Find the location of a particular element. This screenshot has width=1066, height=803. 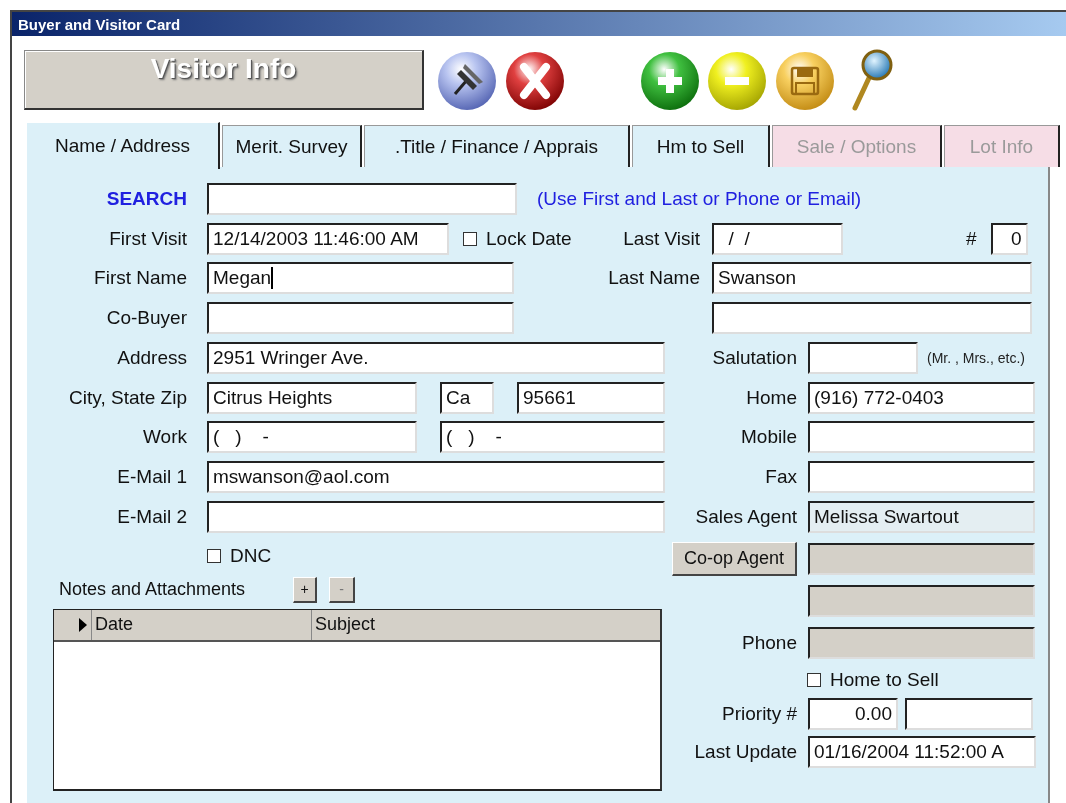

field-label: # is located at coordinates (971, 238).